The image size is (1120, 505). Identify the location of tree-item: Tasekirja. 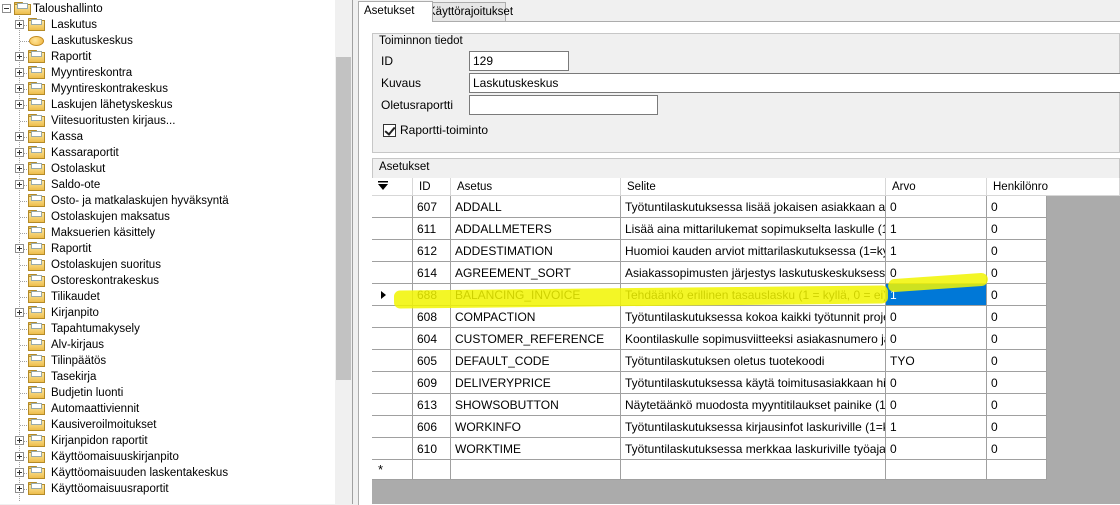
(165, 377).